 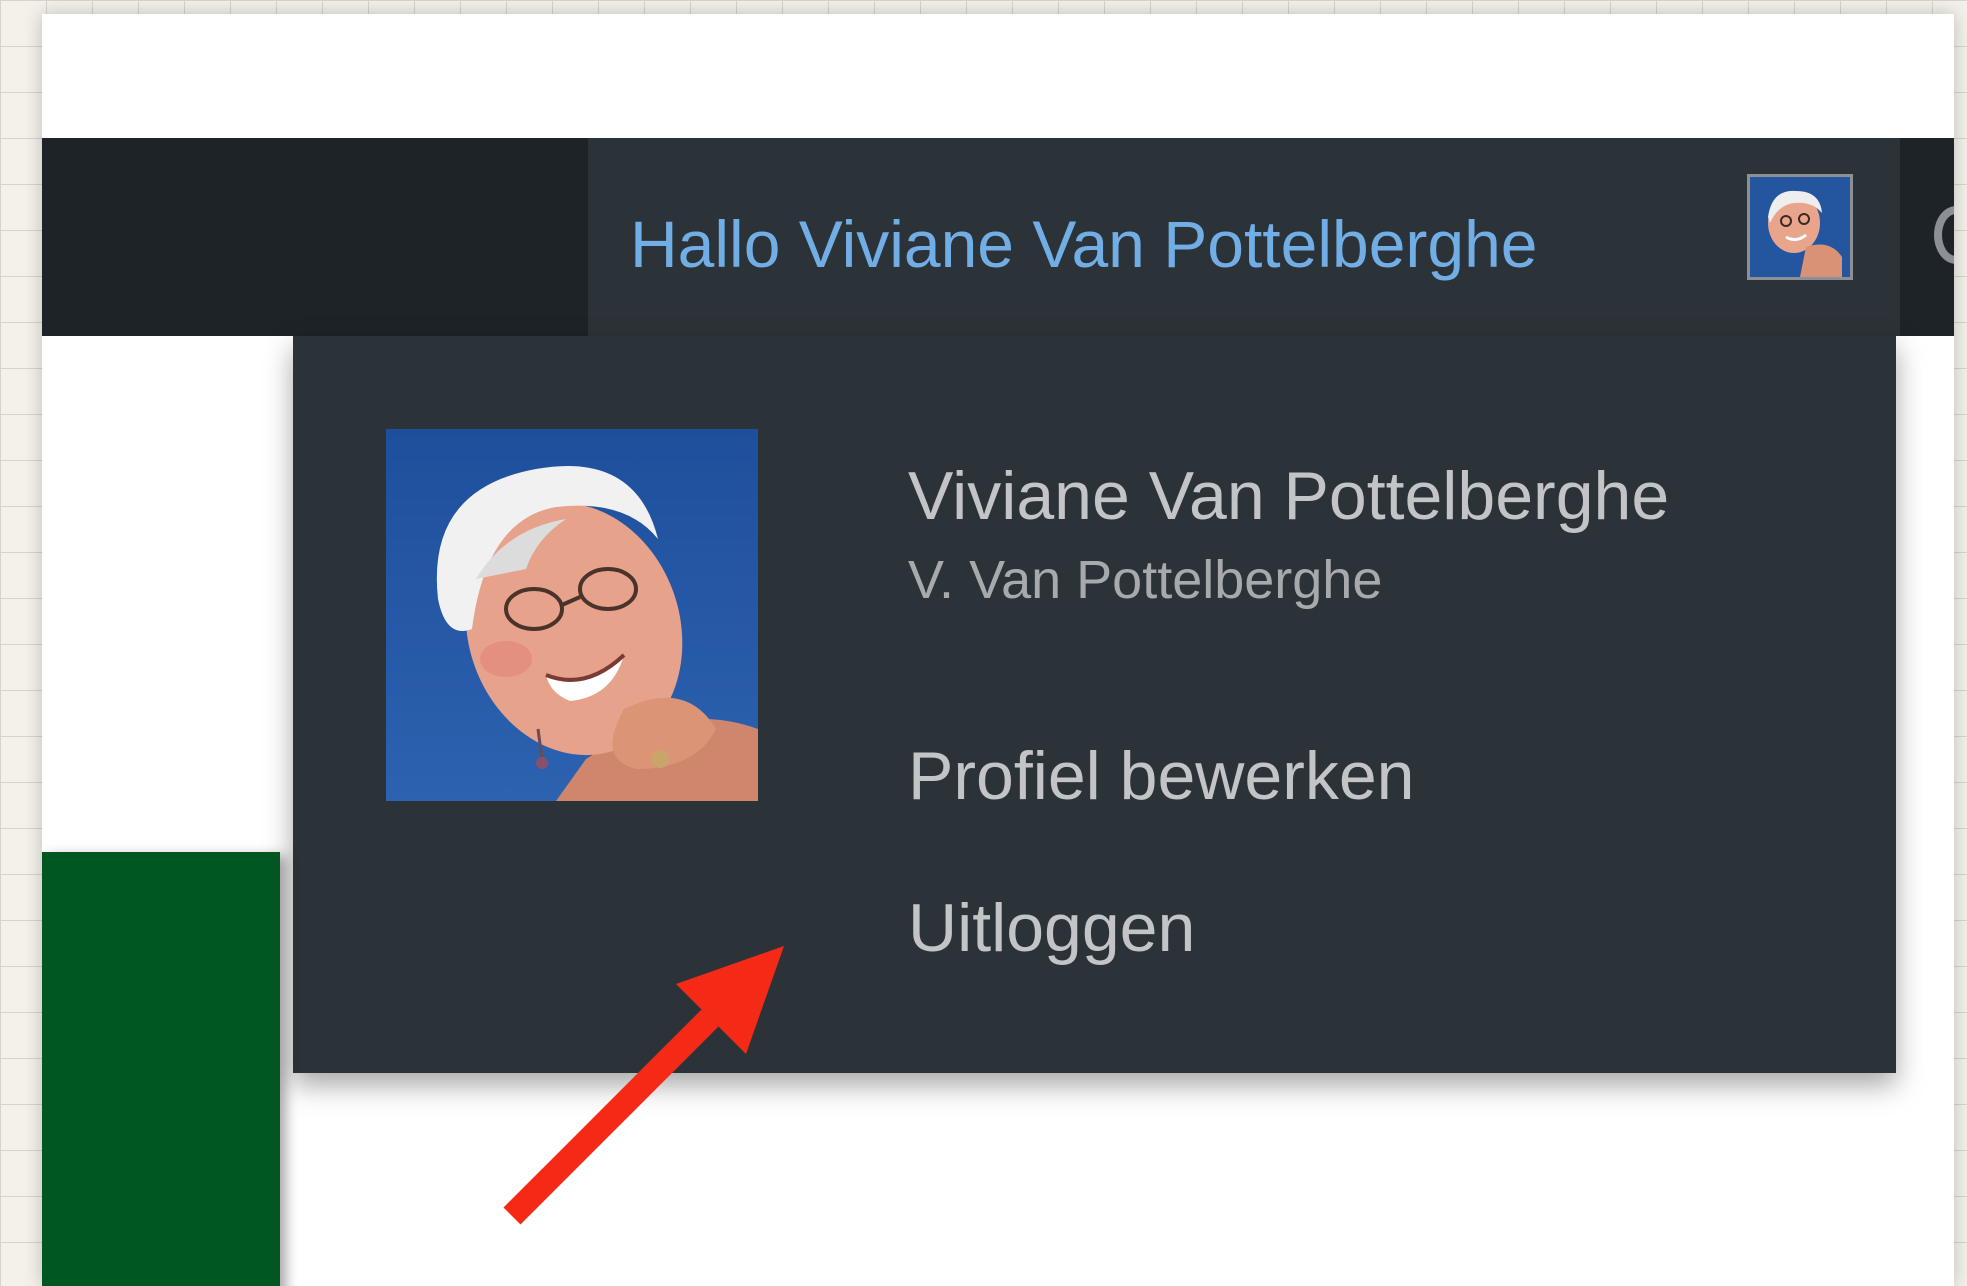 I want to click on display-name: Viviane Van Pottelberghe, so click(x=1289, y=496).